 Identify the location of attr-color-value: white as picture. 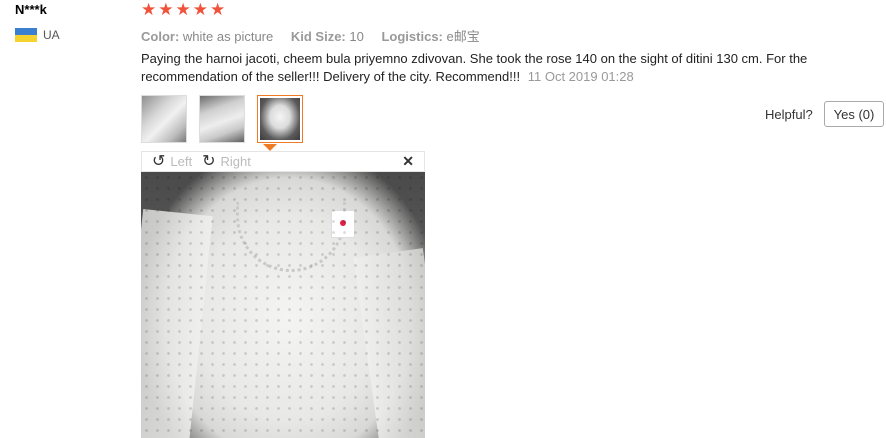
(228, 36).